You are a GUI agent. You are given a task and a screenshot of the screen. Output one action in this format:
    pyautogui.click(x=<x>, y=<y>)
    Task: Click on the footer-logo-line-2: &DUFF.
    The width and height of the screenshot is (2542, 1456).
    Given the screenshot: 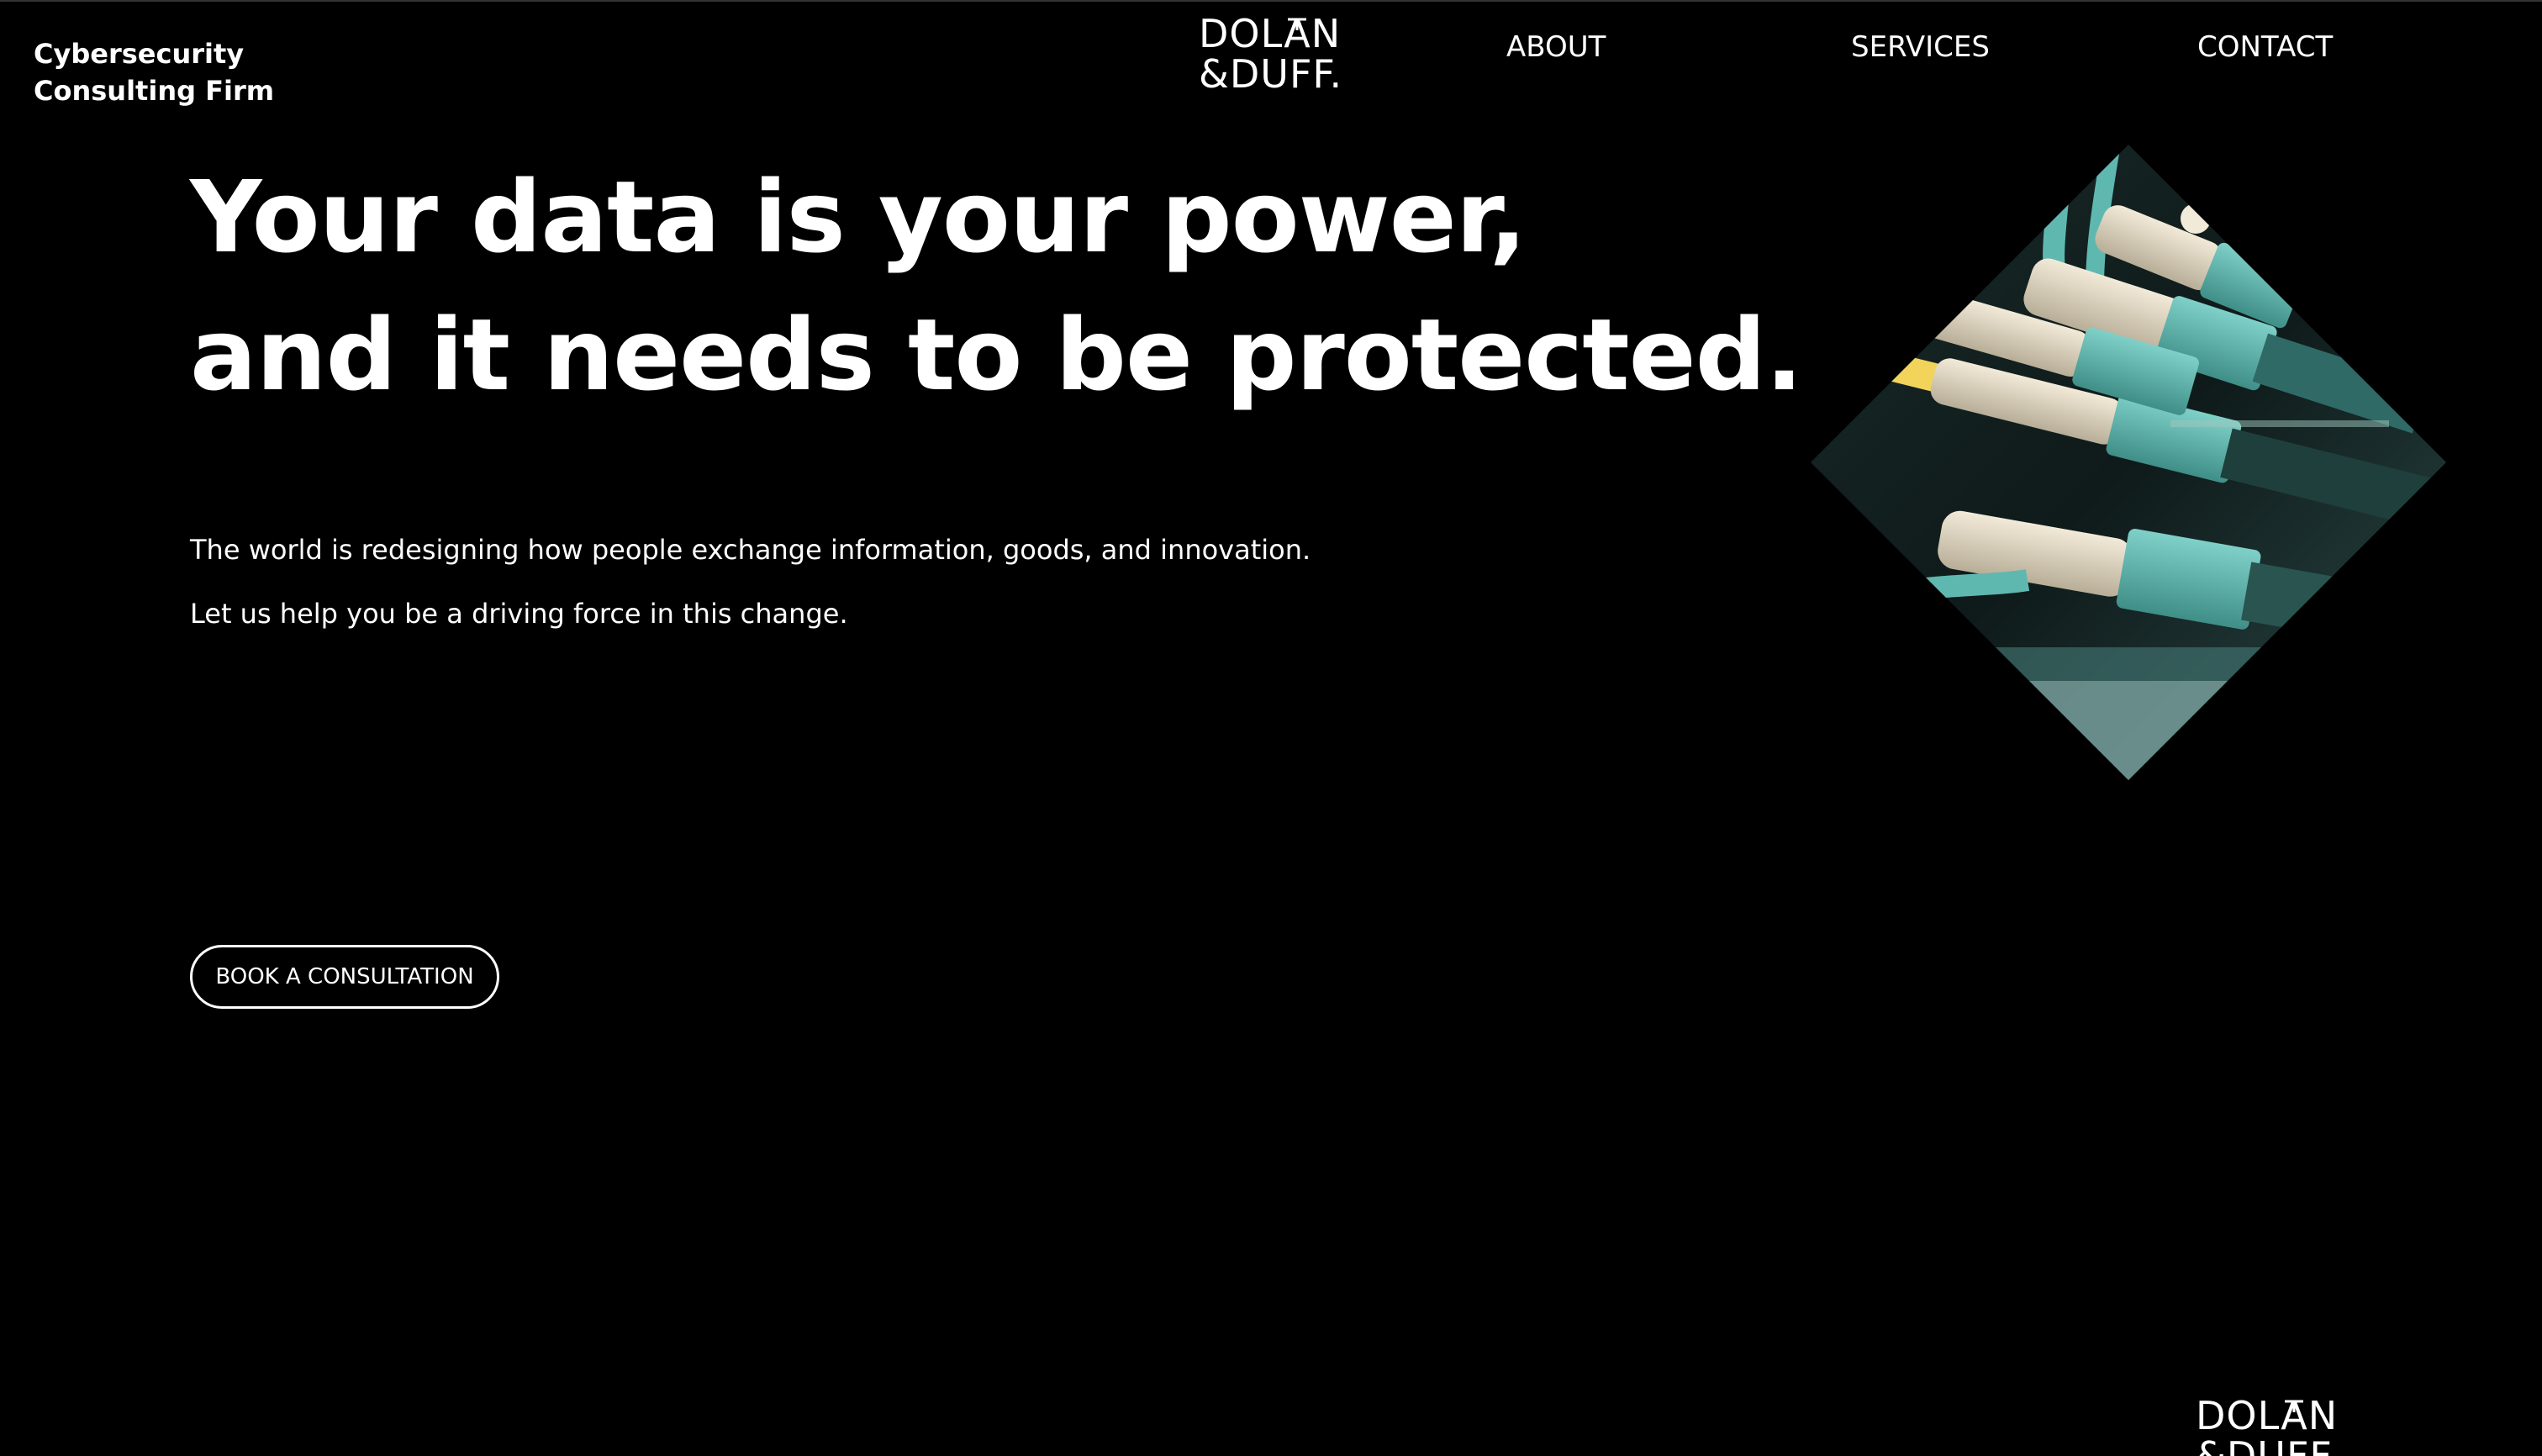 What is the action you would take?
    pyautogui.click(x=2268, y=1444)
    